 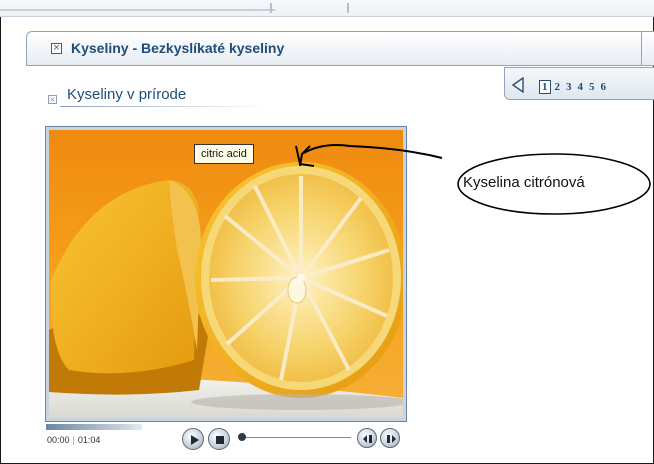 I want to click on section-title: Kyseliny v prírode, so click(x=127, y=94).